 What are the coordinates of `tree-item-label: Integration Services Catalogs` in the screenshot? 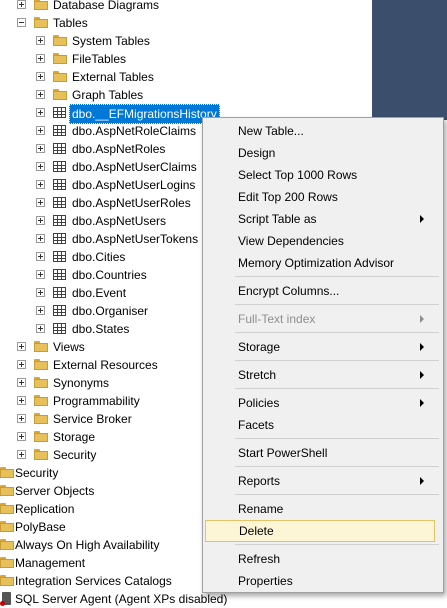 It's located at (93, 581).